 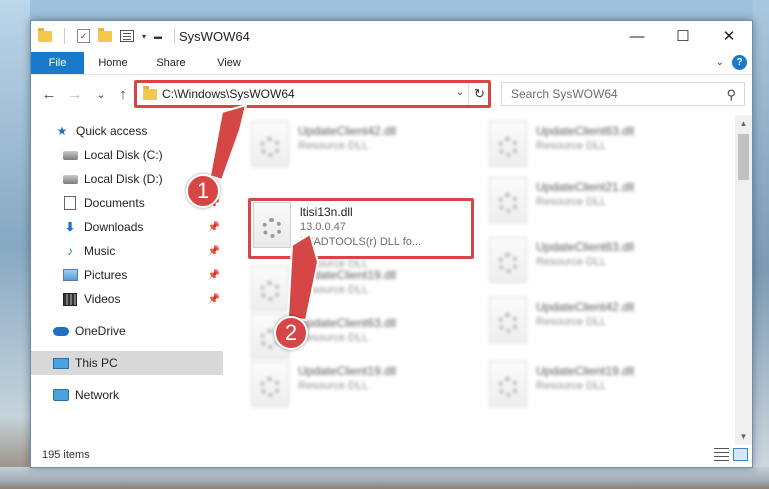 What do you see at coordinates (158, 36) in the screenshot?
I see `toolbar-dropdown-icon: ▬` at bounding box center [158, 36].